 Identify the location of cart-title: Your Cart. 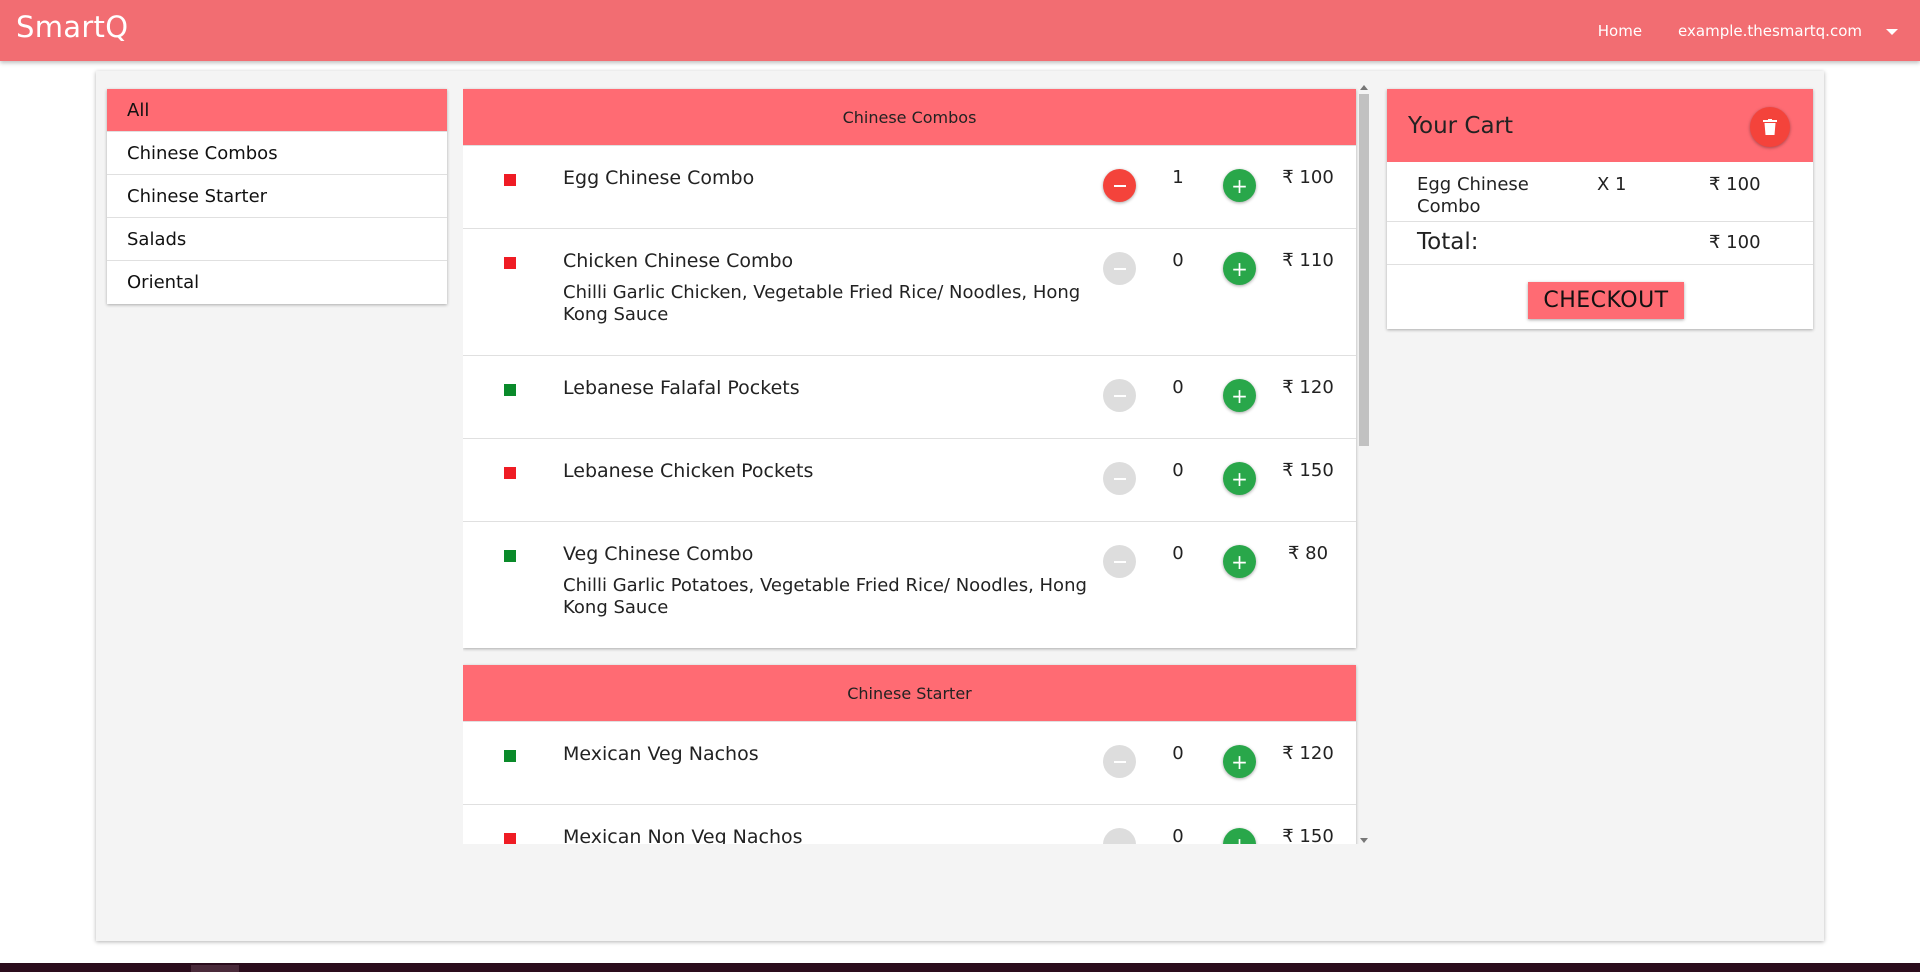
(1461, 126).